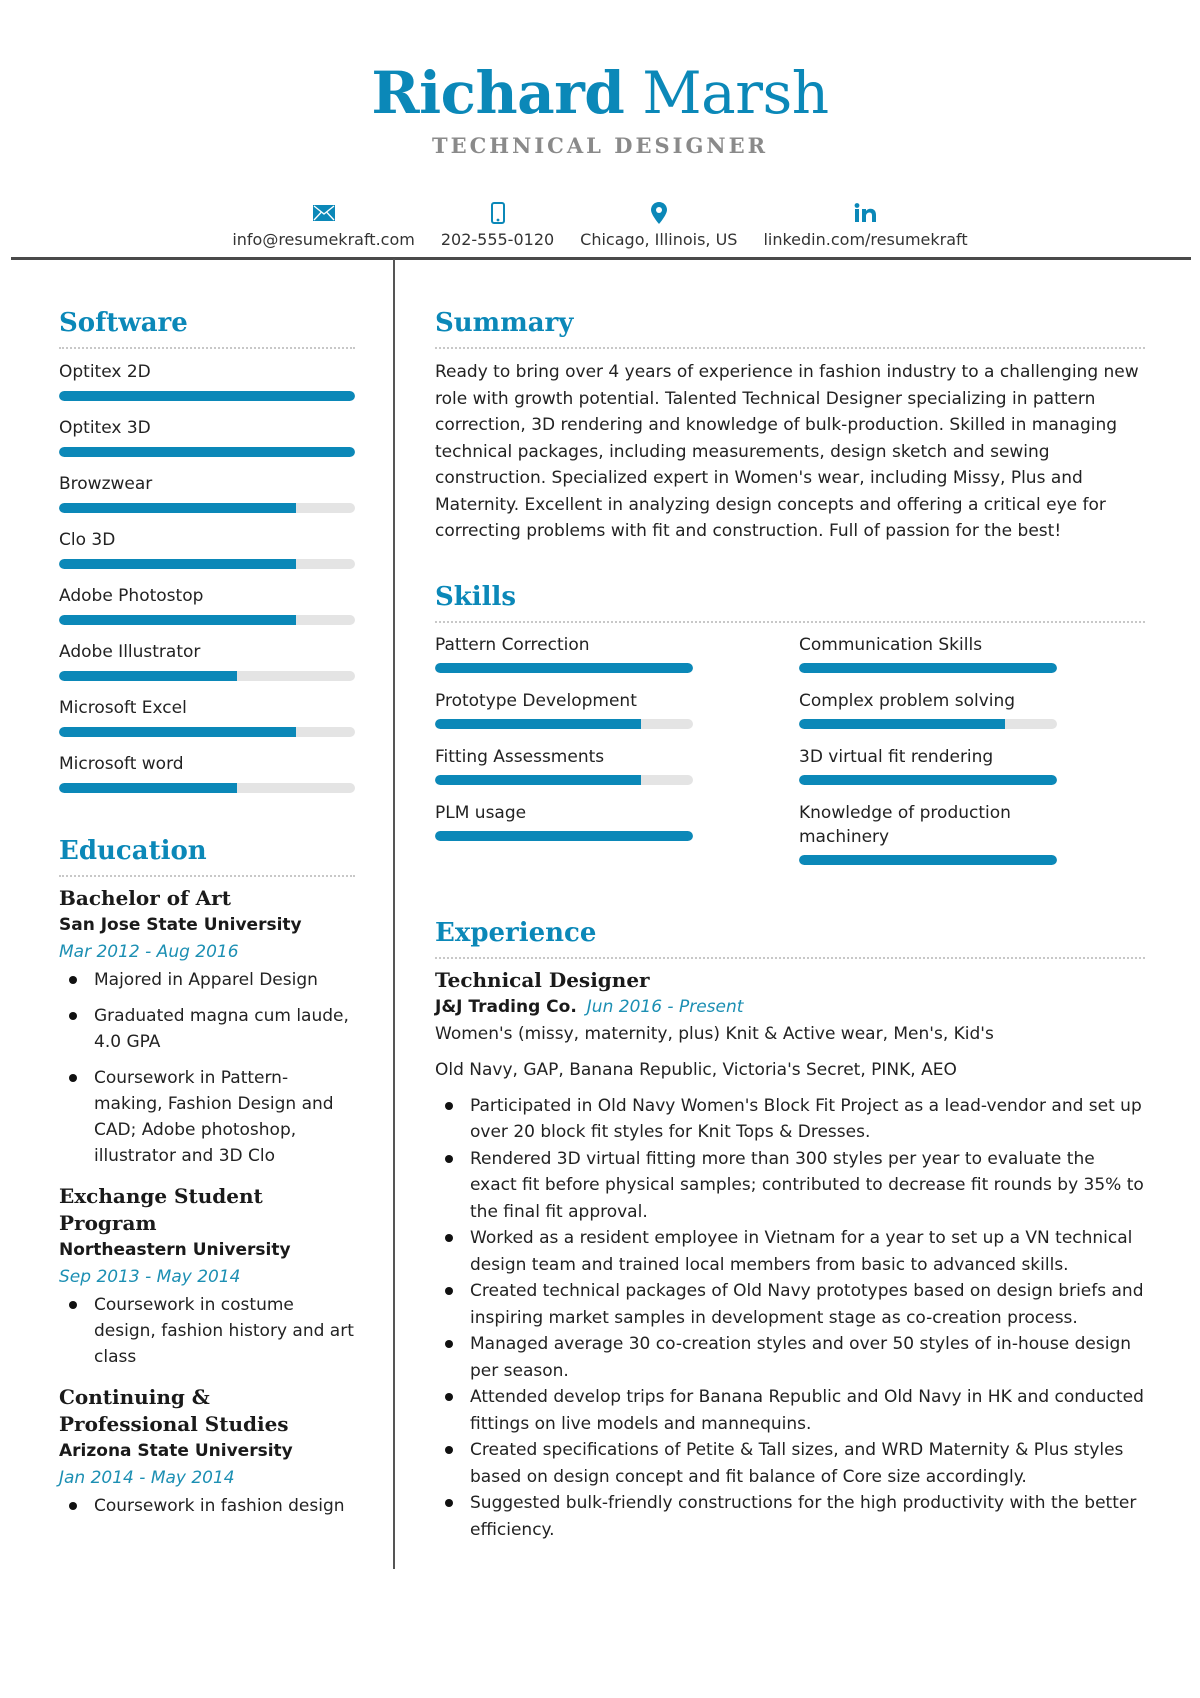 The image size is (1200, 1698). What do you see at coordinates (123, 323) in the screenshot?
I see `section-title-software: Software` at bounding box center [123, 323].